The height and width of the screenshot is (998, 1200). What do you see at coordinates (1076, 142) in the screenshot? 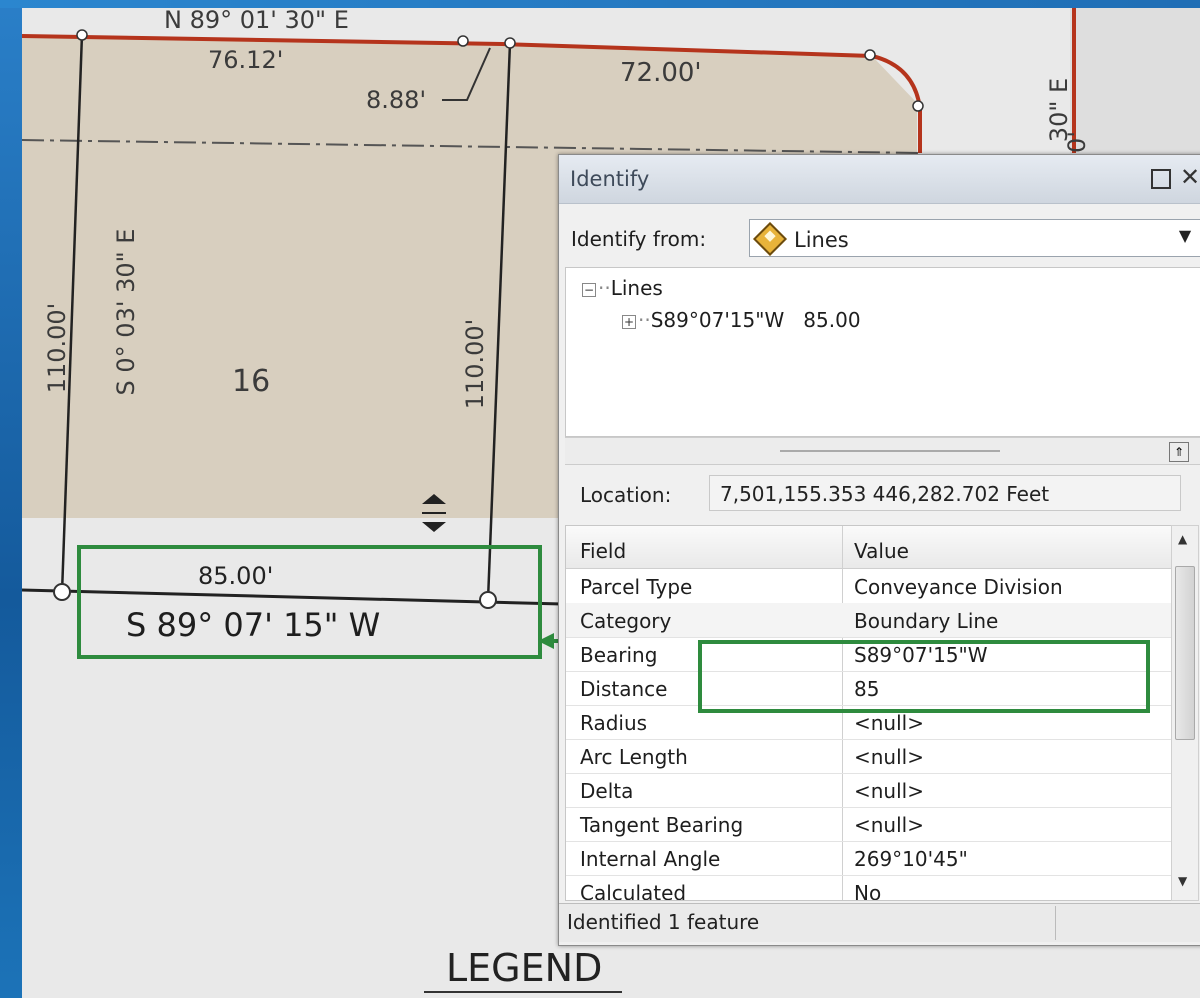
I see `map-label-bearing-right: 0'` at bounding box center [1076, 142].